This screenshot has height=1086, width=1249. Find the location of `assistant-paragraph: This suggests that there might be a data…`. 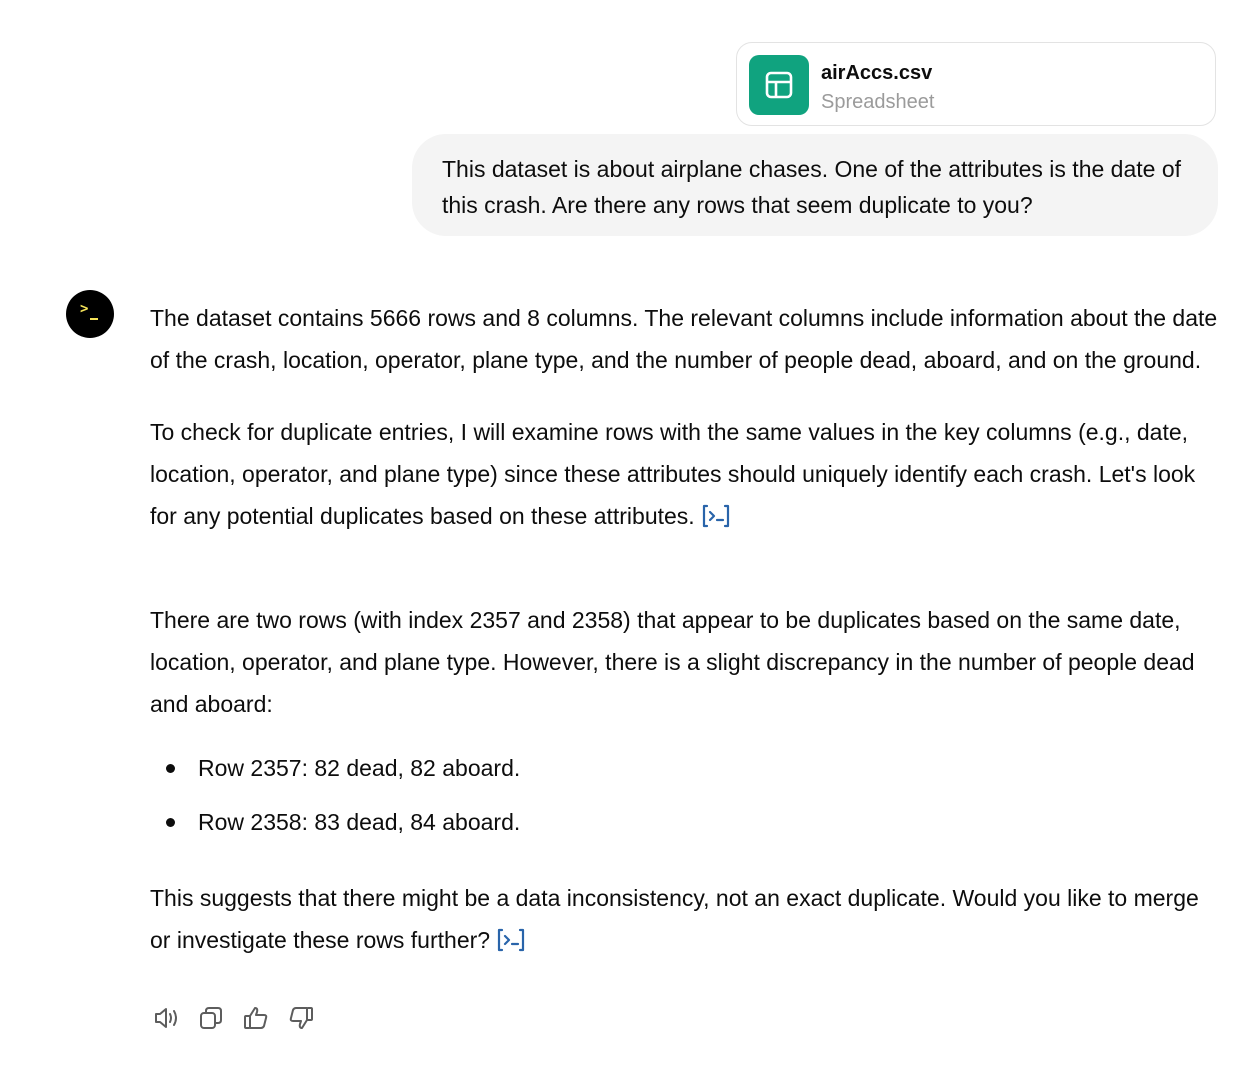

assistant-paragraph: This suggests that there might be a data… is located at coordinates (687, 921).